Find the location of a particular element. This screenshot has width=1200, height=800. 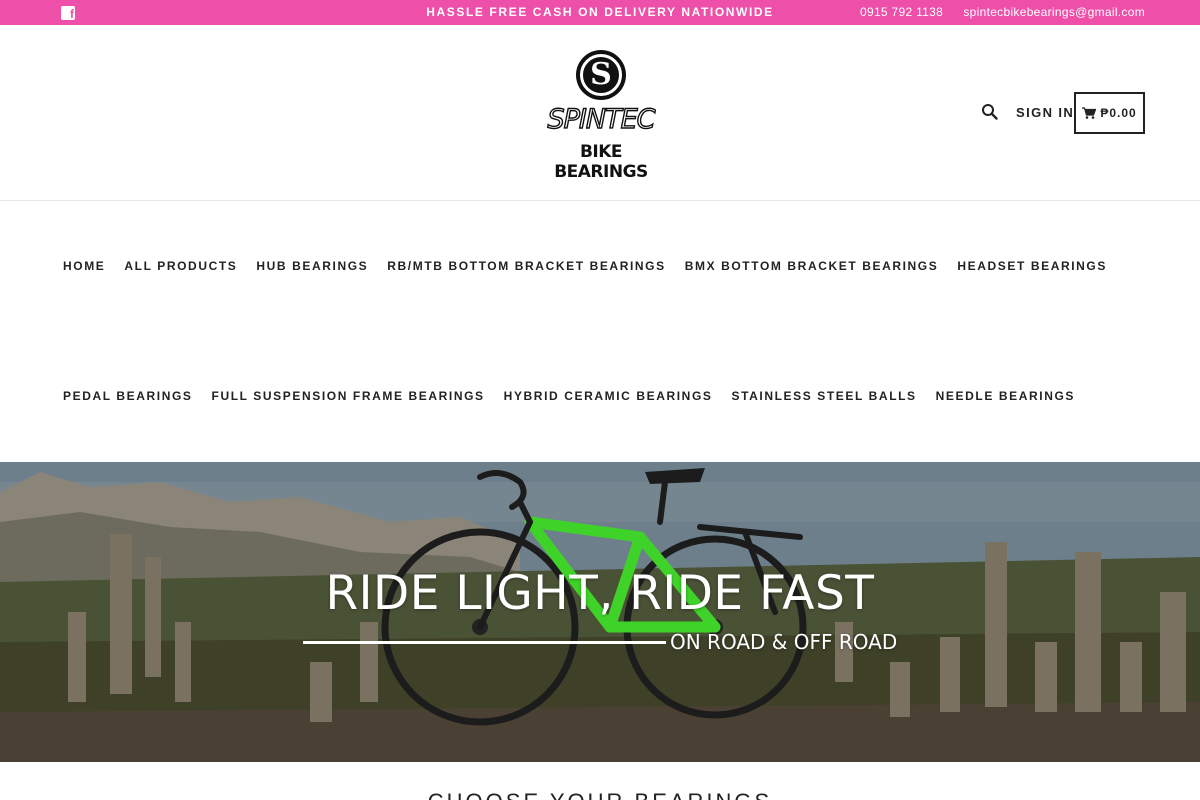

site-logo: S SPINTEC BIKE BEARINGS is located at coordinates (601, 115).